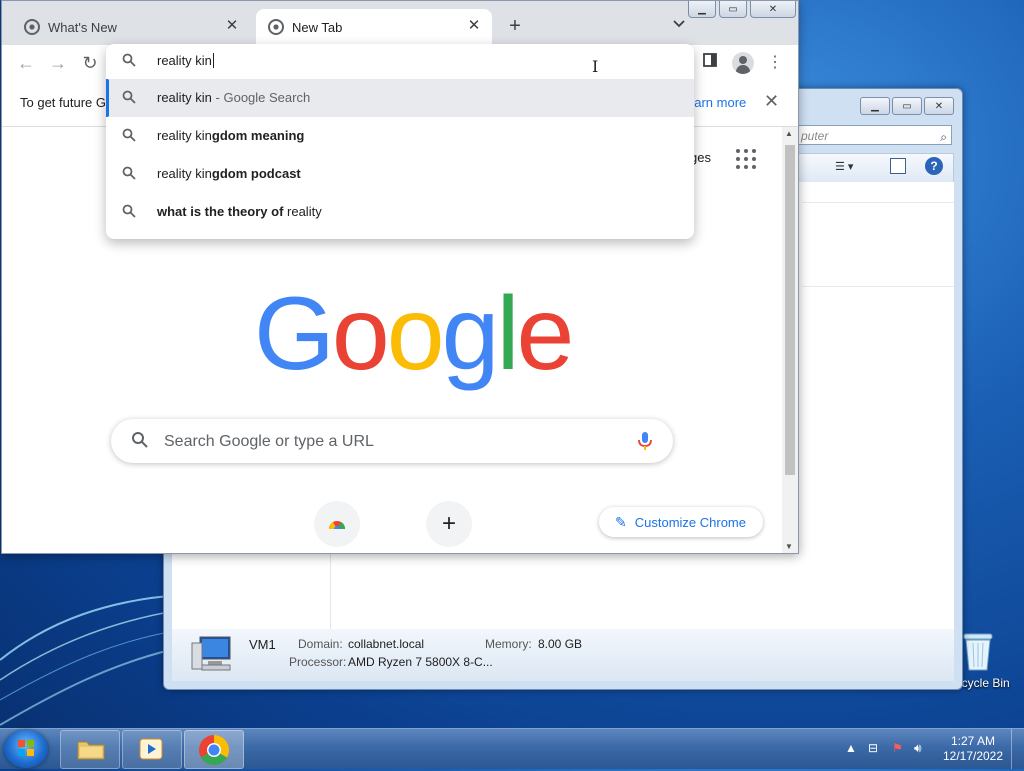 The image size is (1024, 771). What do you see at coordinates (621, 521) in the screenshot?
I see `pencil-icon: ✎` at bounding box center [621, 521].